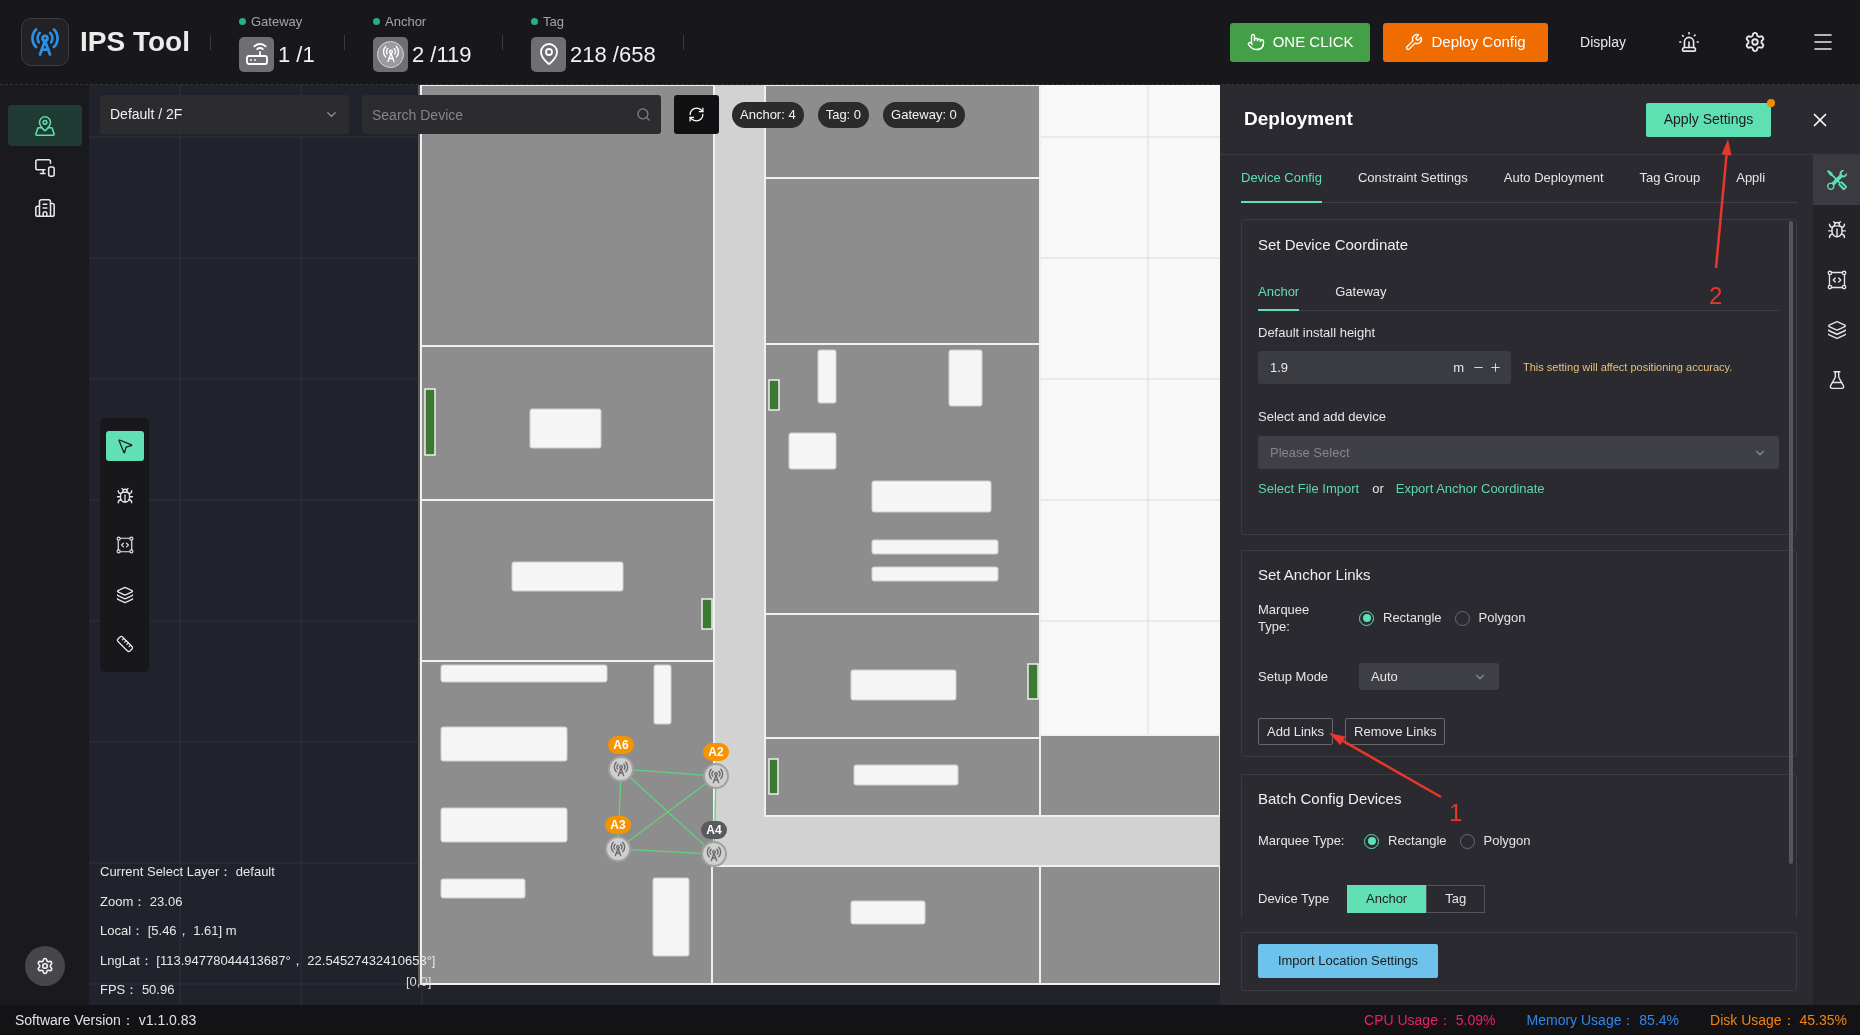 Image resolution: width=1860 pixels, height=1035 pixels. Describe the element at coordinates (44, 207) in the screenshot. I see `building-icon` at that location.